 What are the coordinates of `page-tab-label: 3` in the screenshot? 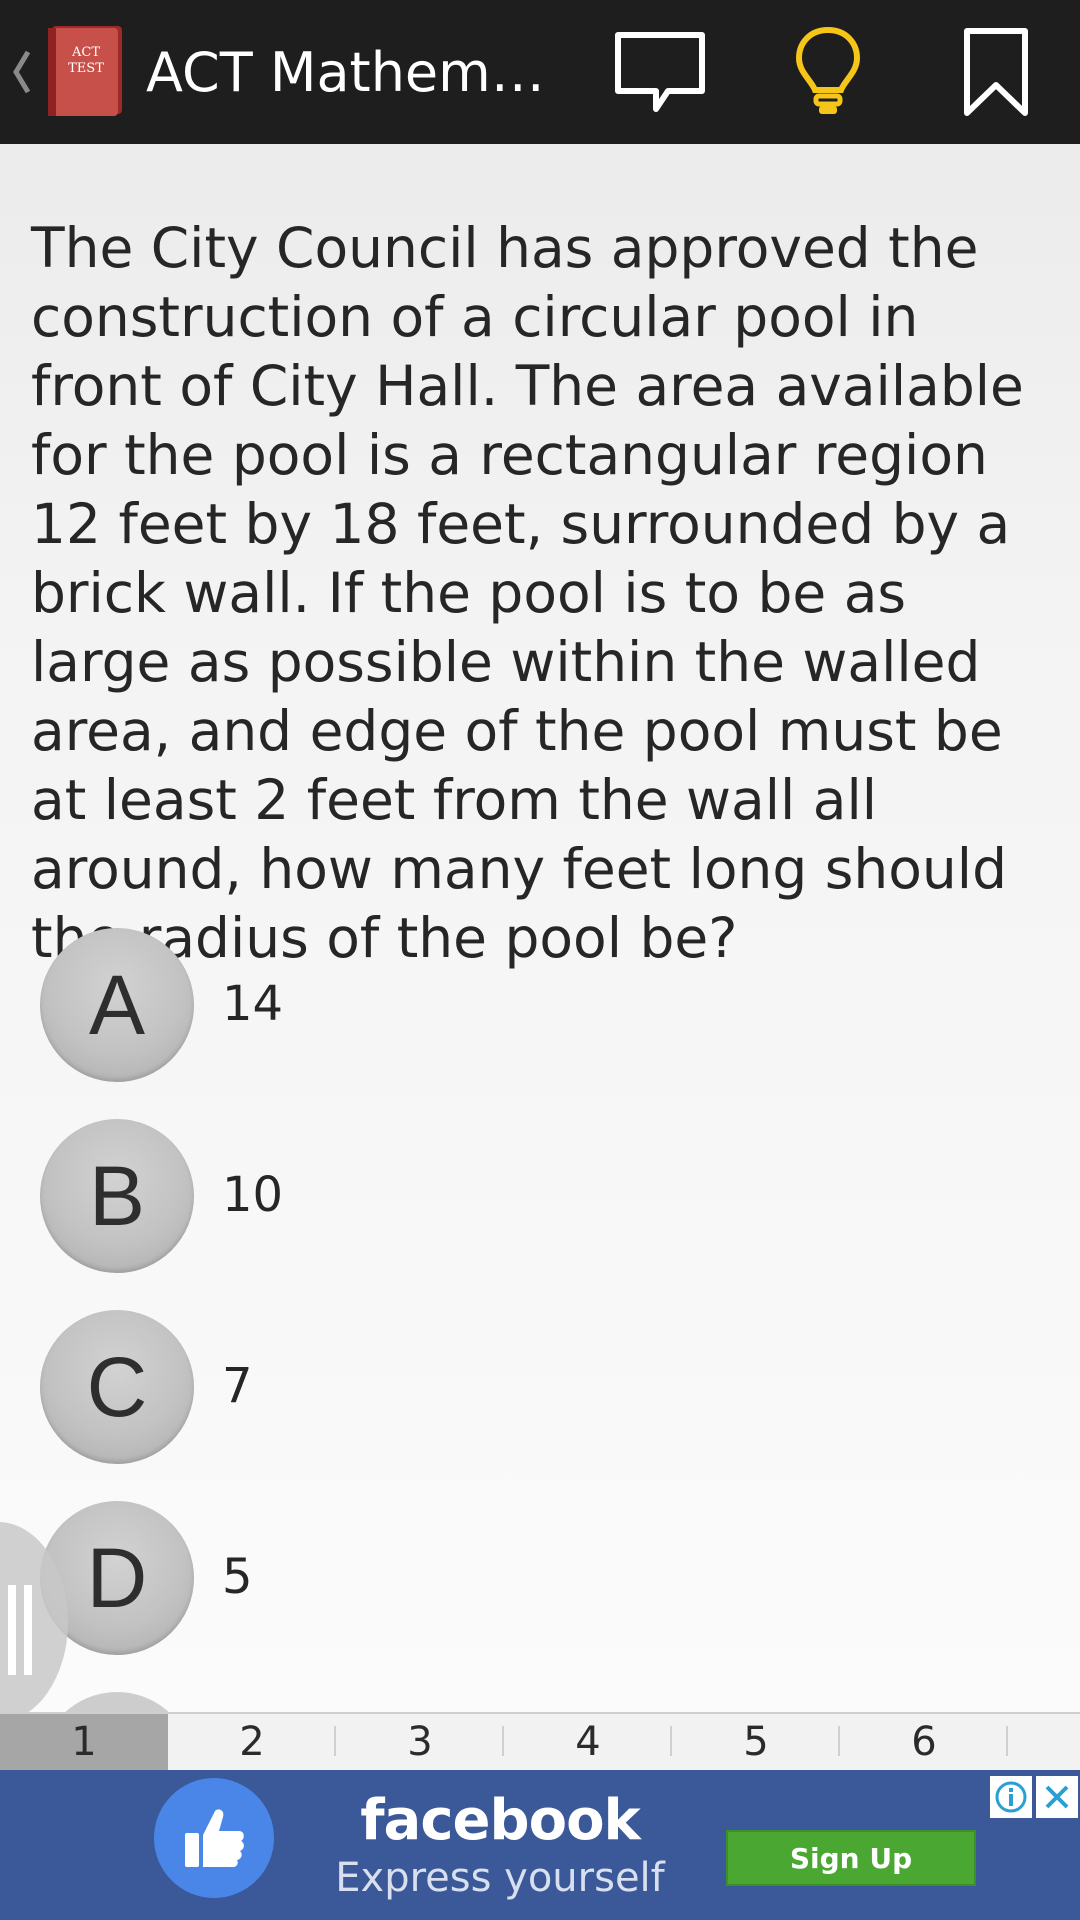 It's located at (420, 1742).